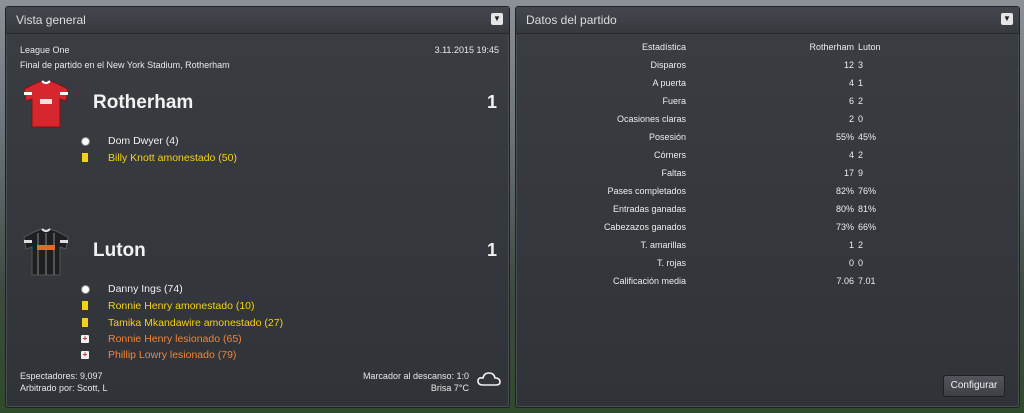  Describe the element at coordinates (674, 101) in the screenshot. I see `stat-label: Fuera` at that location.